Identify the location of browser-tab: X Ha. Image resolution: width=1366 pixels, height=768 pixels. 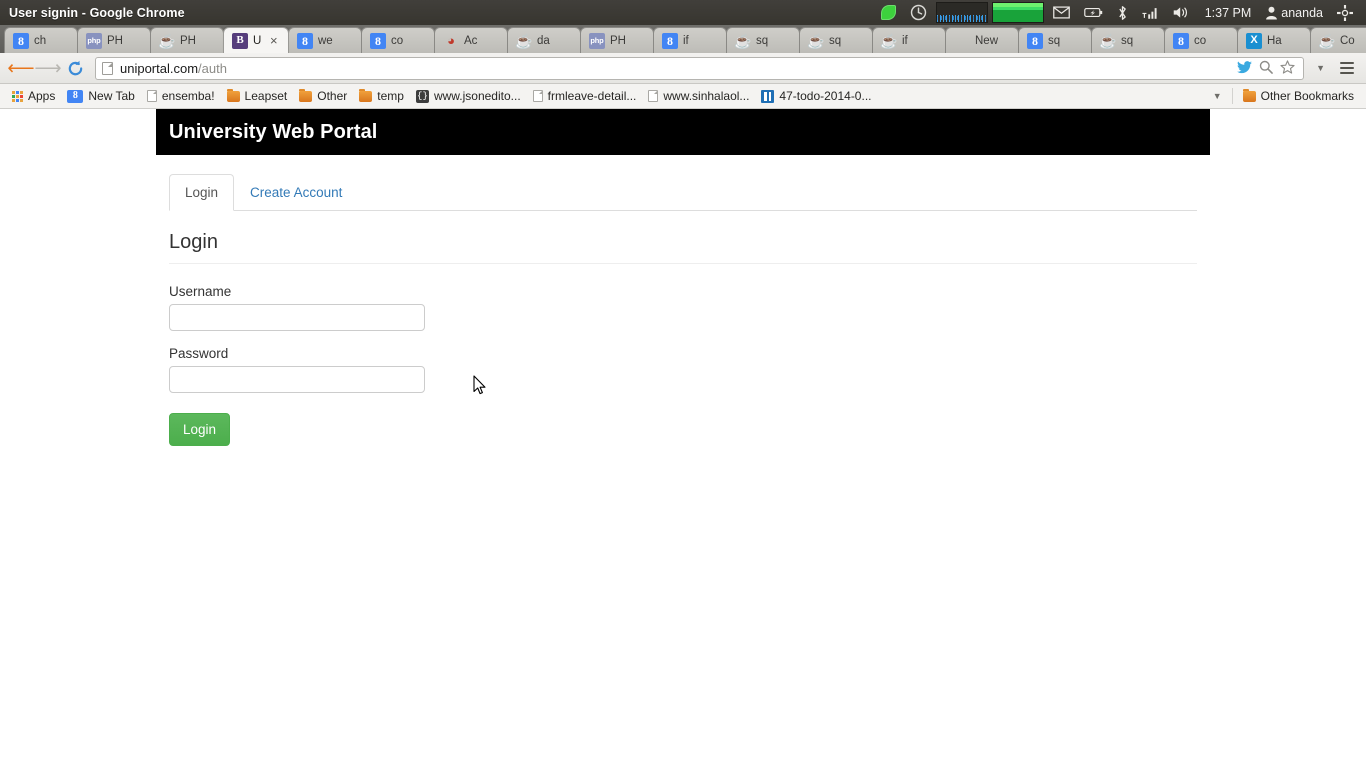
(1274, 40).